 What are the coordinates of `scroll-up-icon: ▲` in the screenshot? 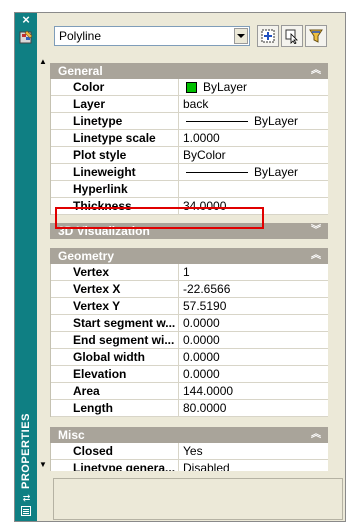 It's located at (43, 62).